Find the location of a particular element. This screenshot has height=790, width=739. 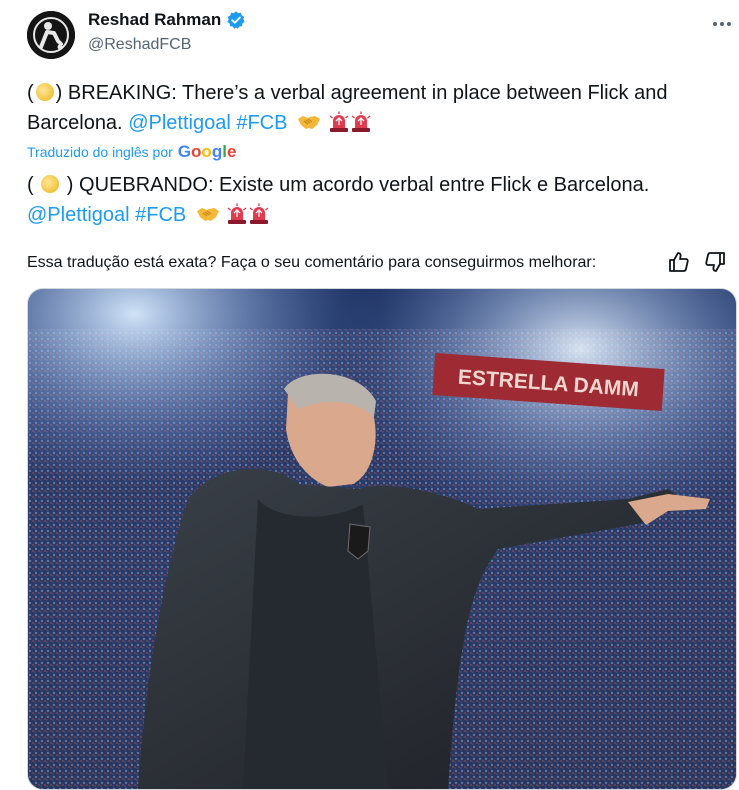

author-name-row: Reshad Rahman is located at coordinates (167, 20).